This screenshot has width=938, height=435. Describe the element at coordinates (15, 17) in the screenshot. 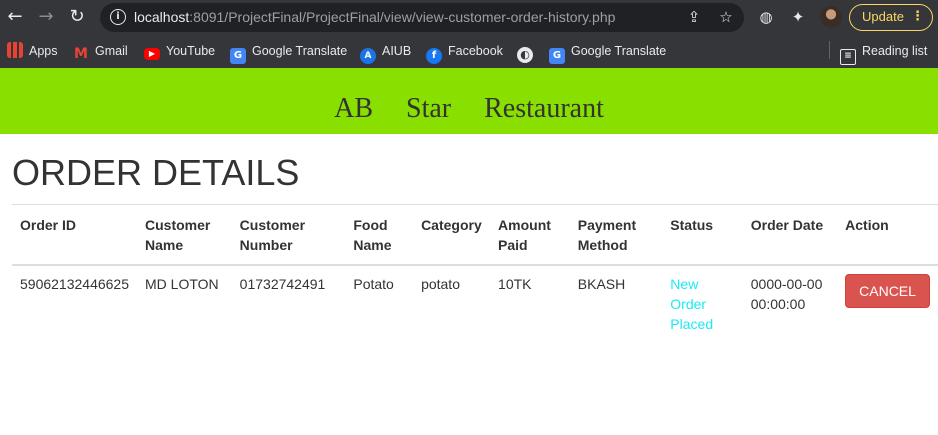

I see `back-arrow-icon: ←` at that location.